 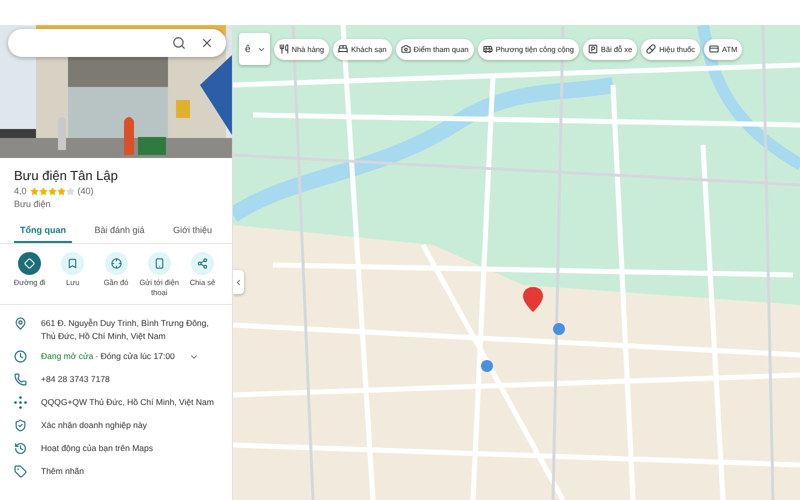 What do you see at coordinates (405, 49) in the screenshot?
I see `camera-icon` at bounding box center [405, 49].